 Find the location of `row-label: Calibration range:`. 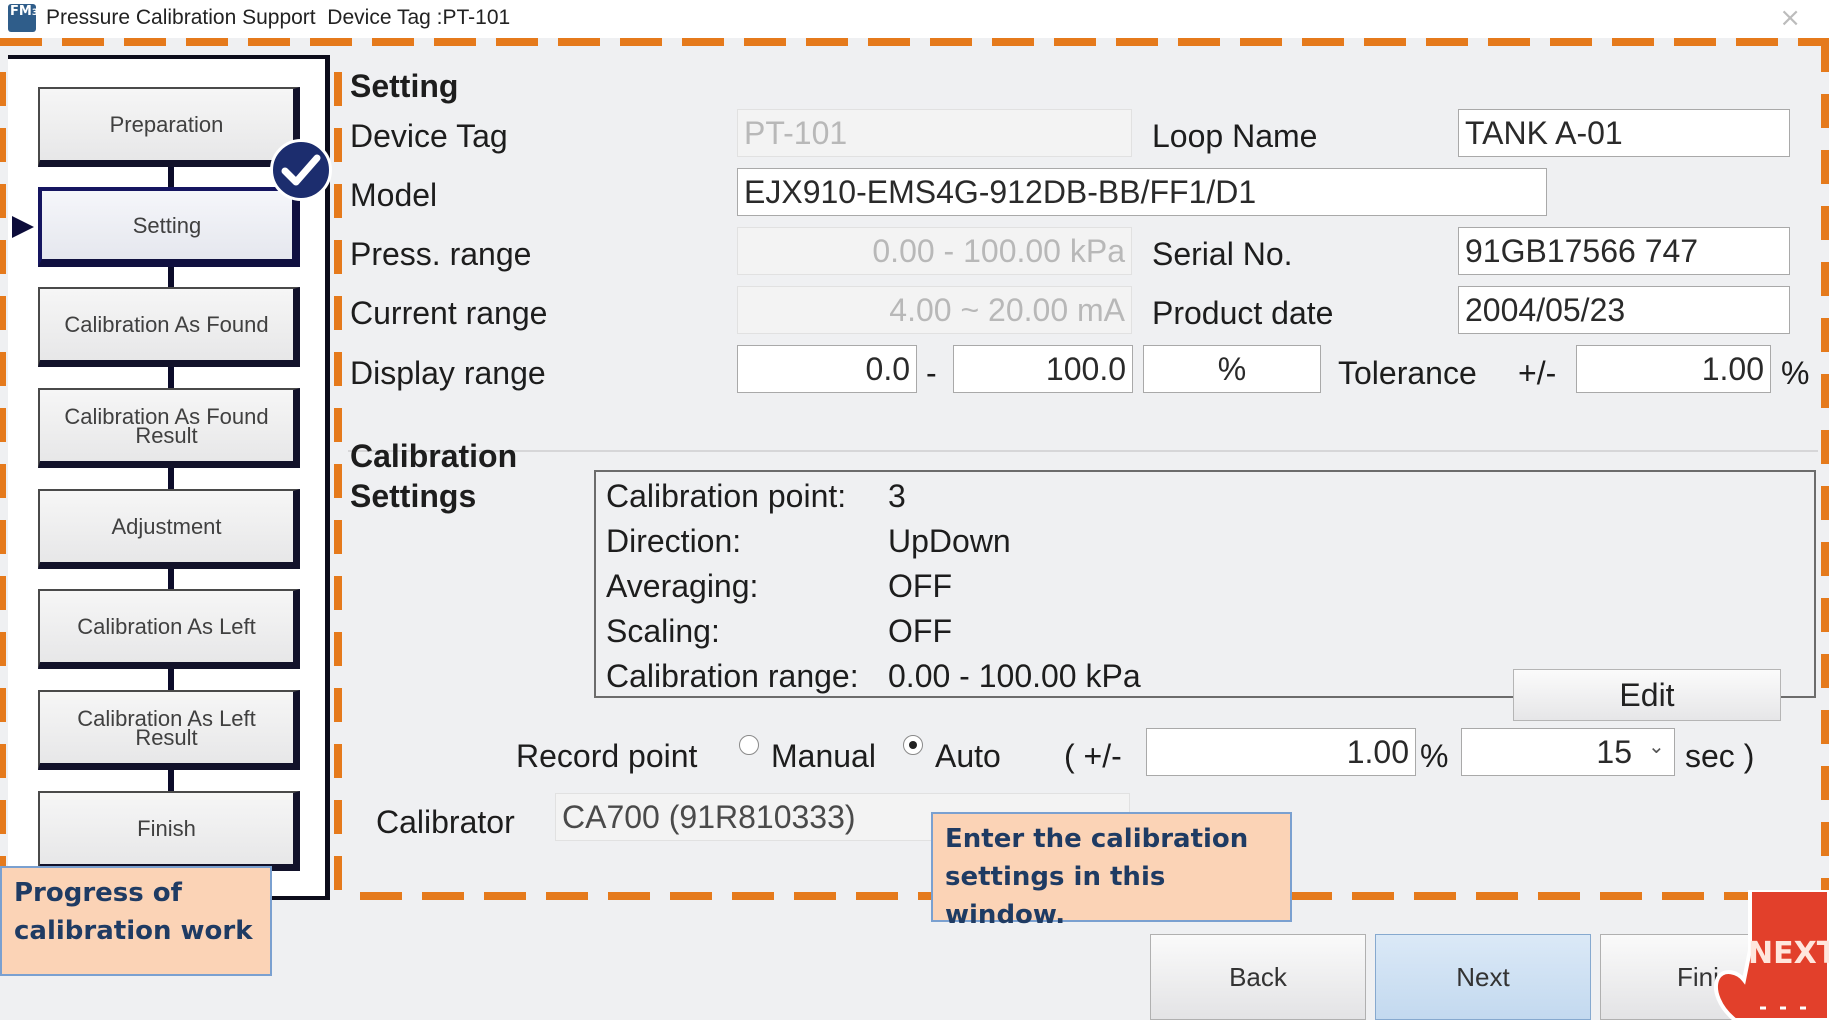

row-label: Calibration range: is located at coordinates (732, 676).